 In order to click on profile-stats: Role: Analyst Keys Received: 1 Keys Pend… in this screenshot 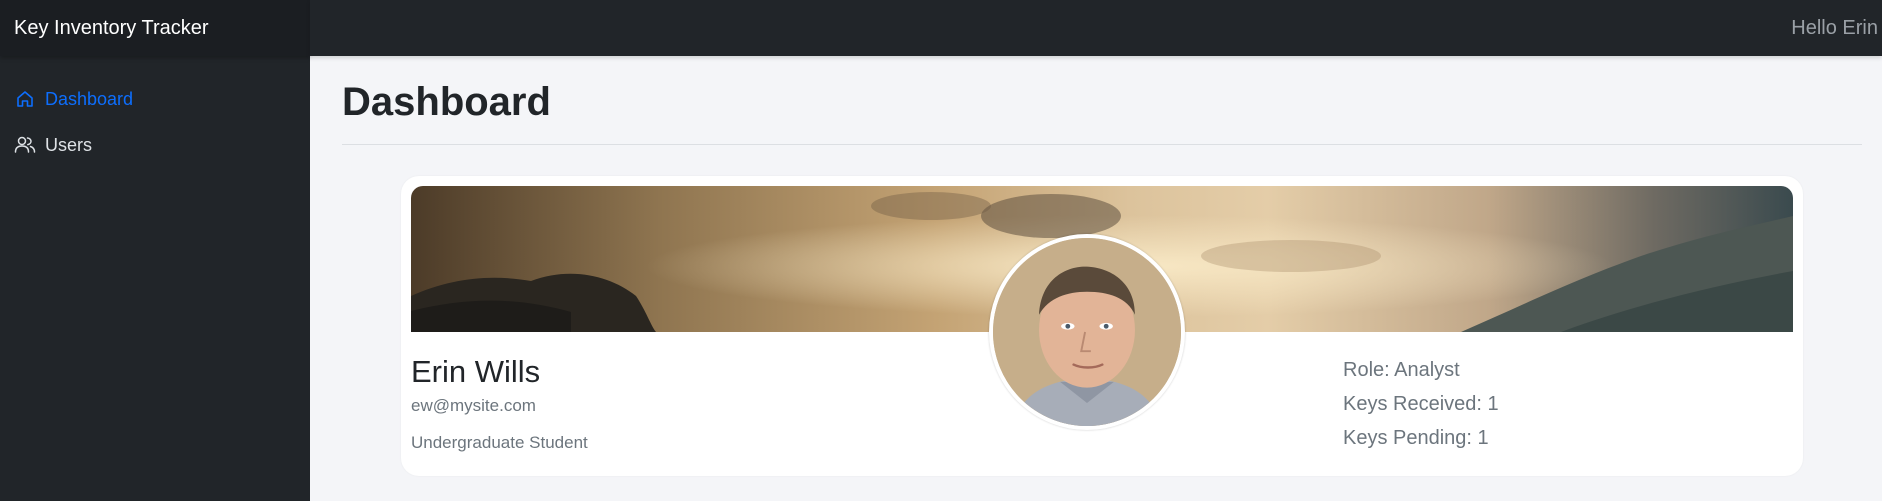, I will do `click(1421, 409)`.